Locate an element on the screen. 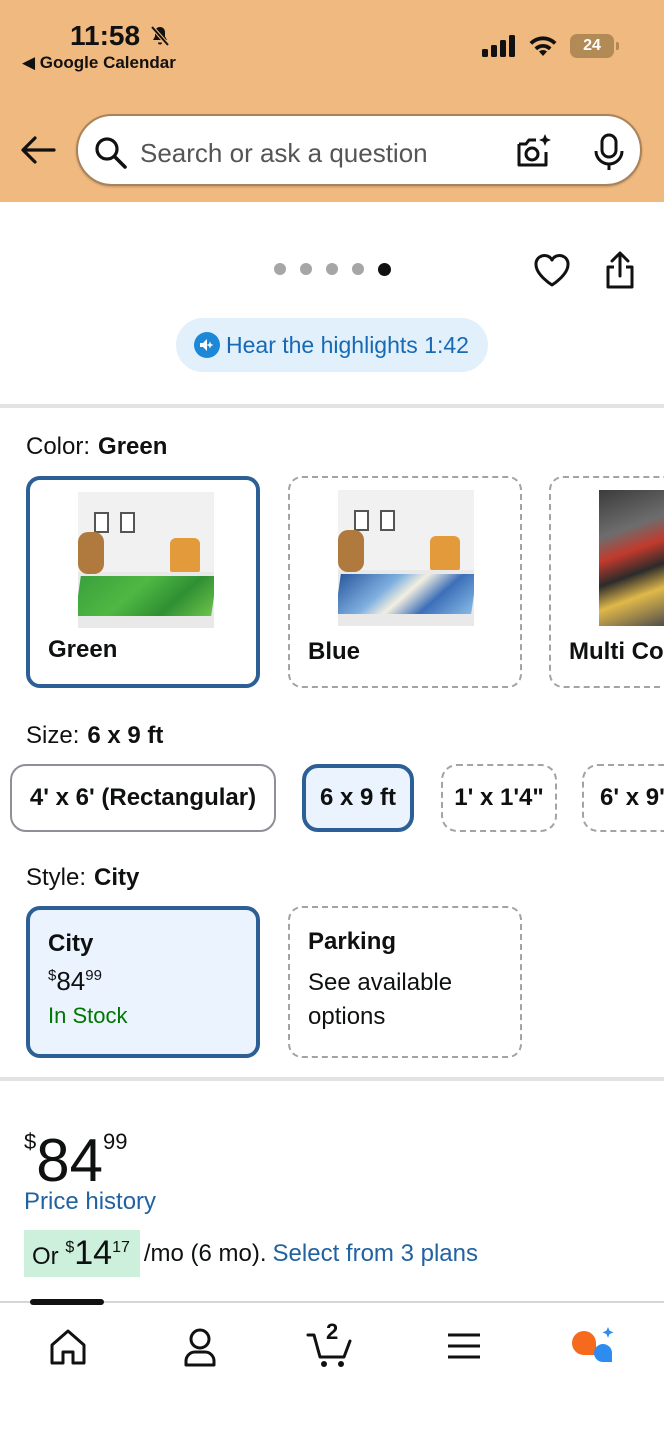 The height and width of the screenshot is (1440, 664). carousel-dot-active is located at coordinates (384, 269).